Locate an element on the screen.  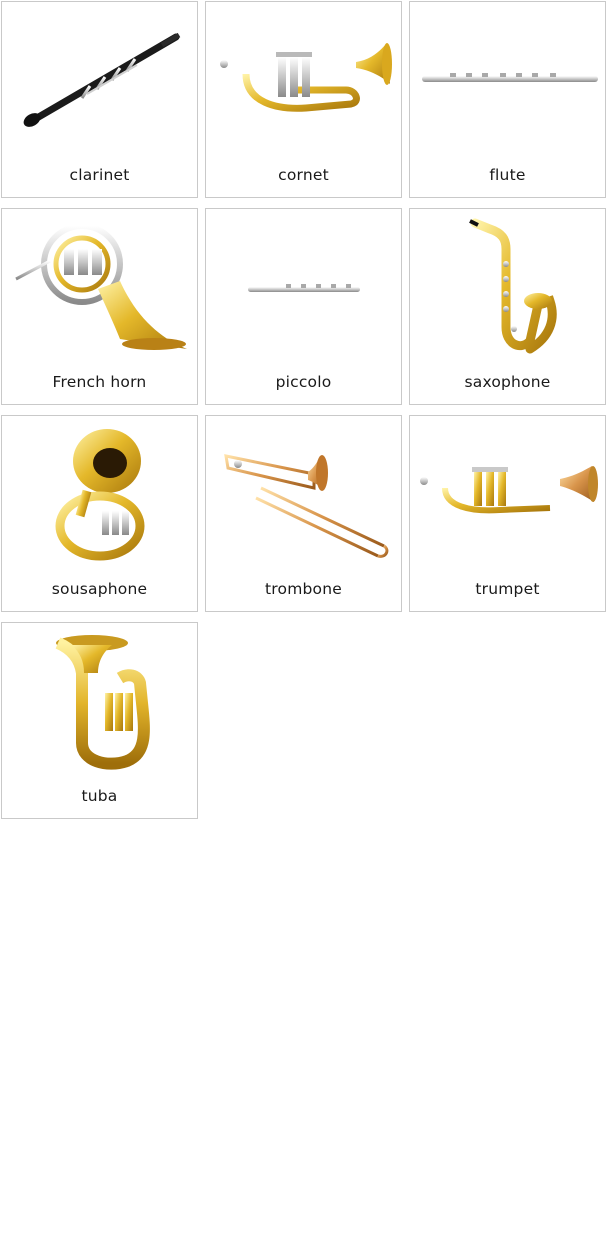
card-french-horn: French horn is located at coordinates (99, 306).